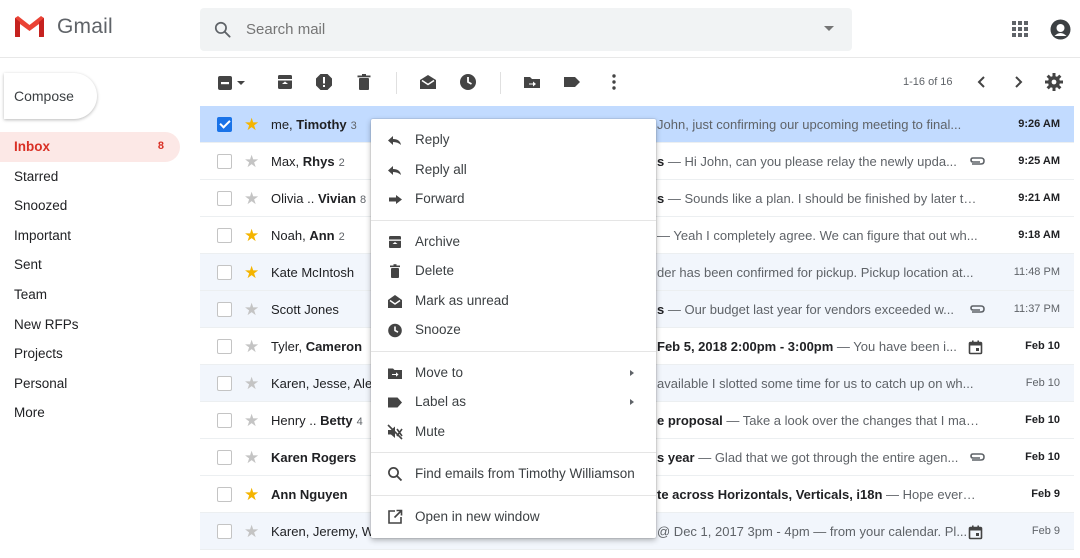  What do you see at coordinates (364, 83) in the screenshot?
I see `delete-button` at bounding box center [364, 83].